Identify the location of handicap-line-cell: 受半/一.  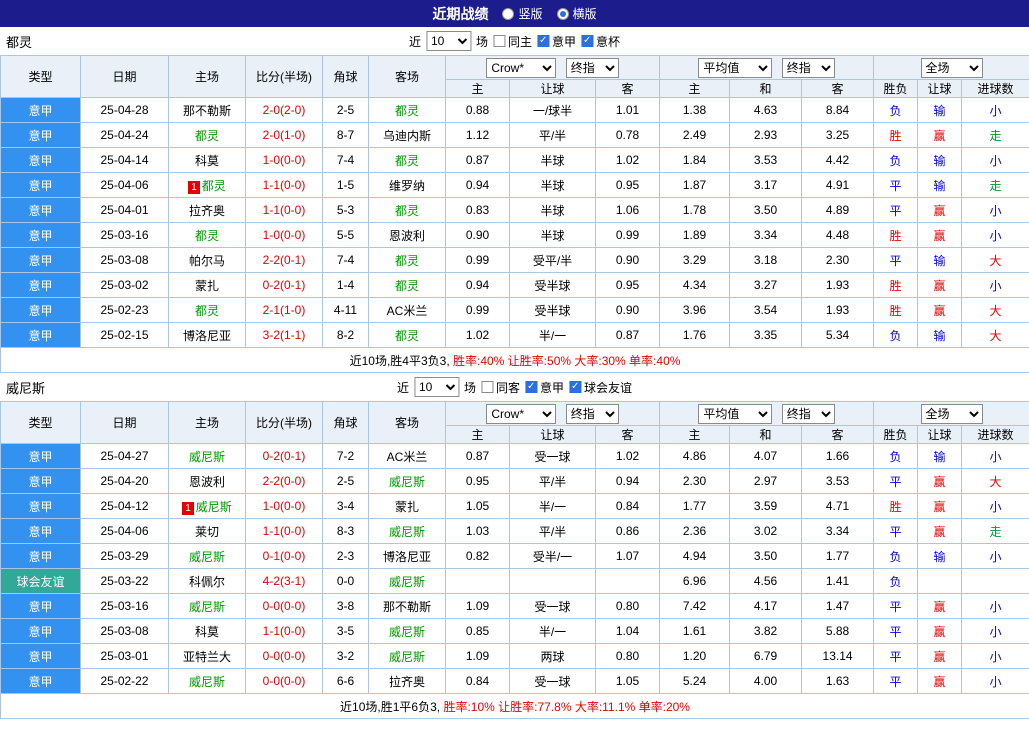
(552, 556).